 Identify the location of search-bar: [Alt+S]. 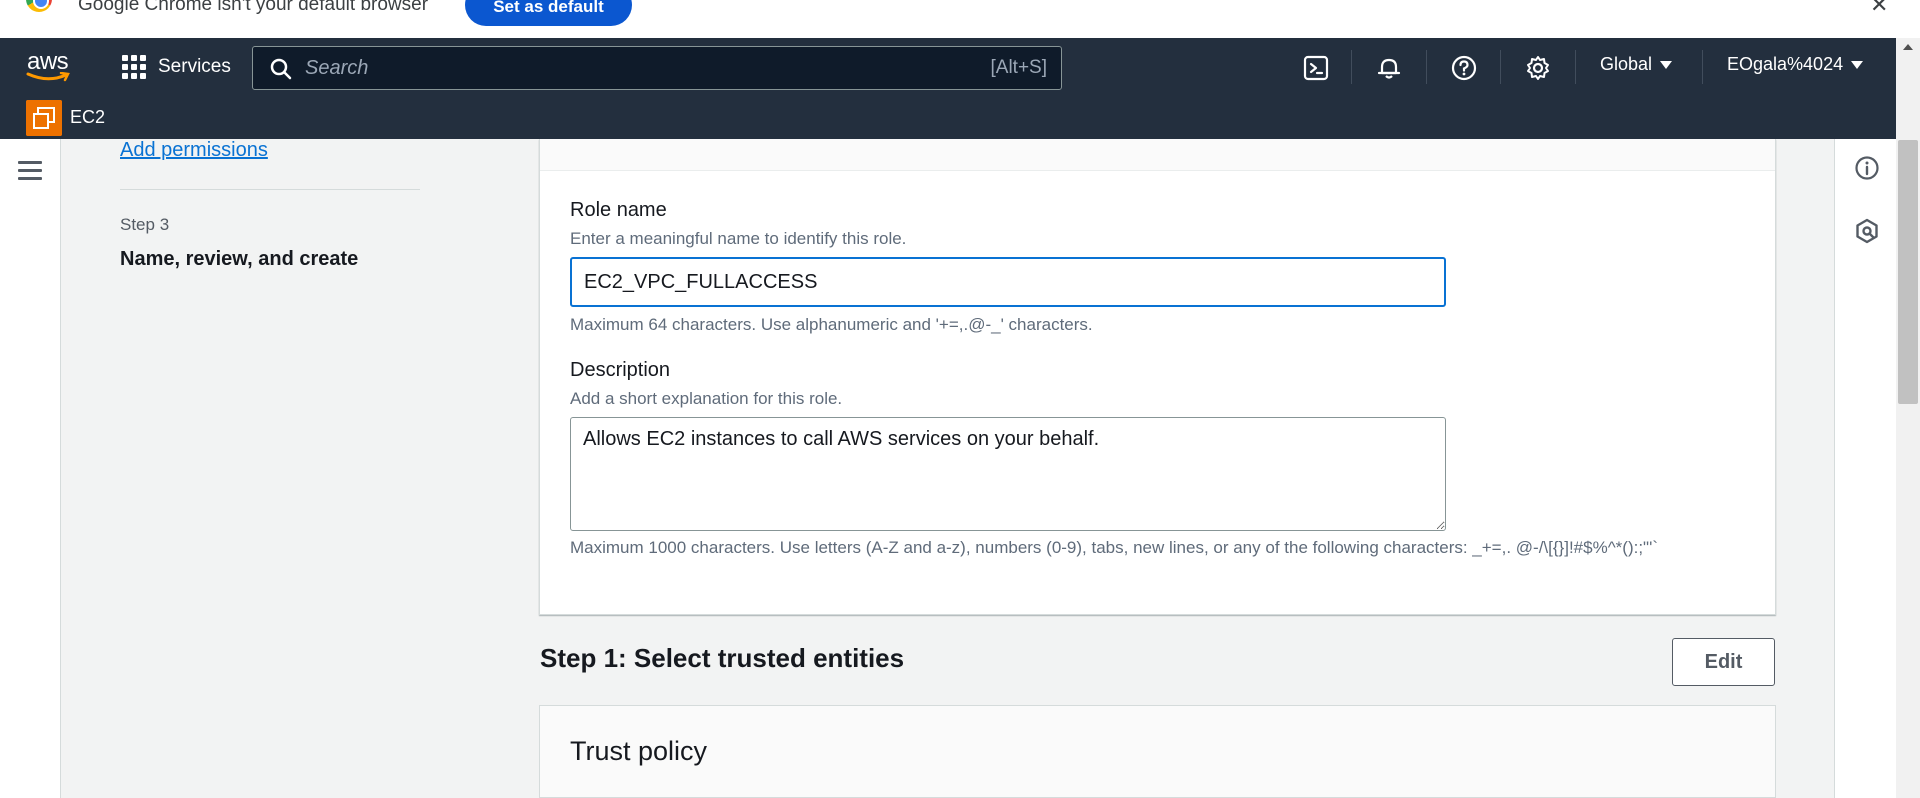
(657, 68).